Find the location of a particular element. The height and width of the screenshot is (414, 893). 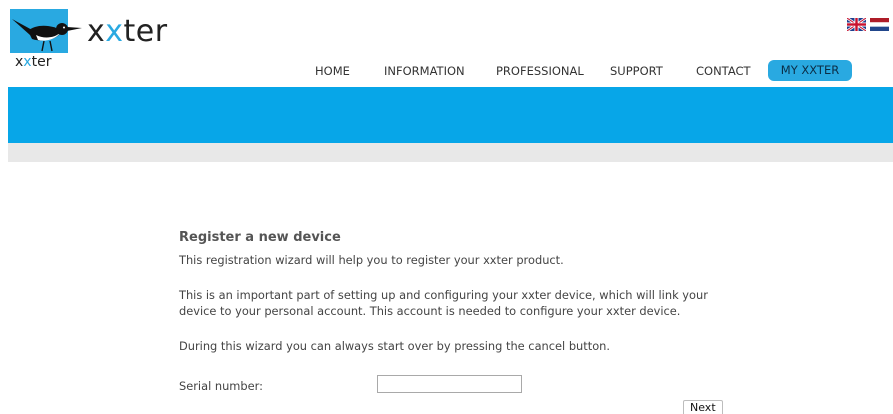

serial-number-input is located at coordinates (449, 384).